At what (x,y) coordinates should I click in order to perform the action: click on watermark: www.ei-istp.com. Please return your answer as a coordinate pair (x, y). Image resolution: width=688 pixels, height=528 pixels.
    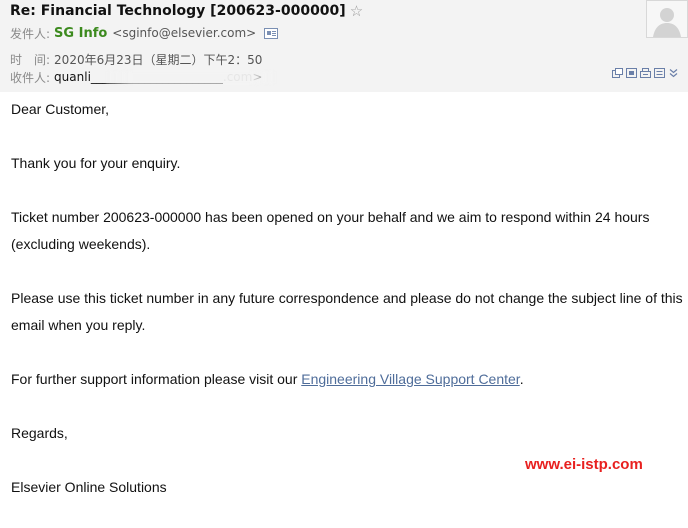
    Looking at the image, I should click on (584, 464).